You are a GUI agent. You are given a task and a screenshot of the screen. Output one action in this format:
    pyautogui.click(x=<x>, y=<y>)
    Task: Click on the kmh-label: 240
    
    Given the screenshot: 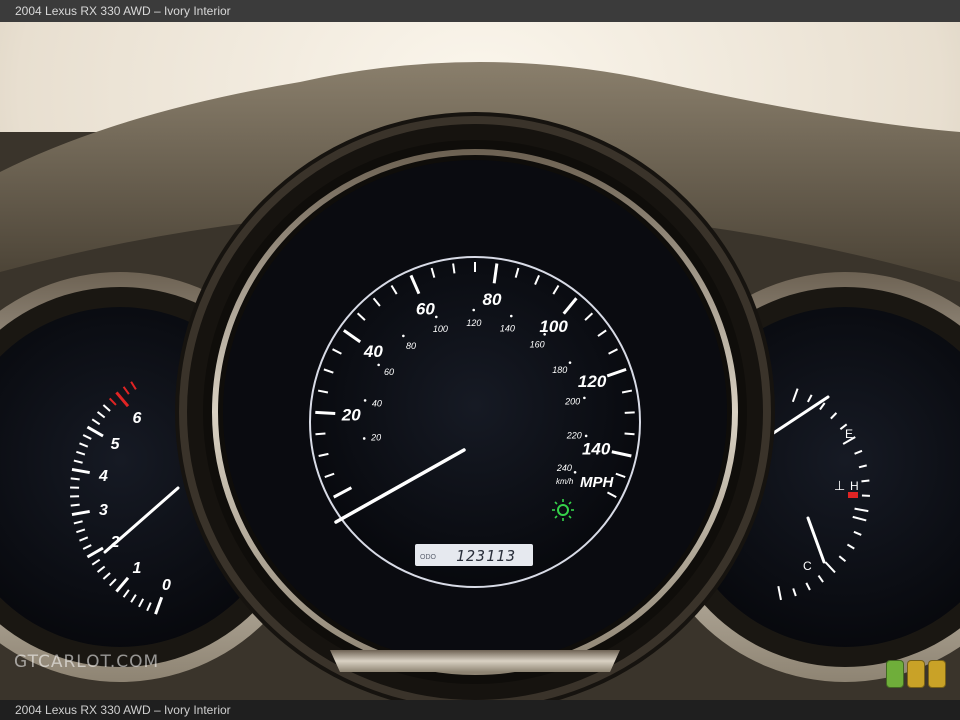 What is the action you would take?
    pyautogui.click(x=564, y=468)
    